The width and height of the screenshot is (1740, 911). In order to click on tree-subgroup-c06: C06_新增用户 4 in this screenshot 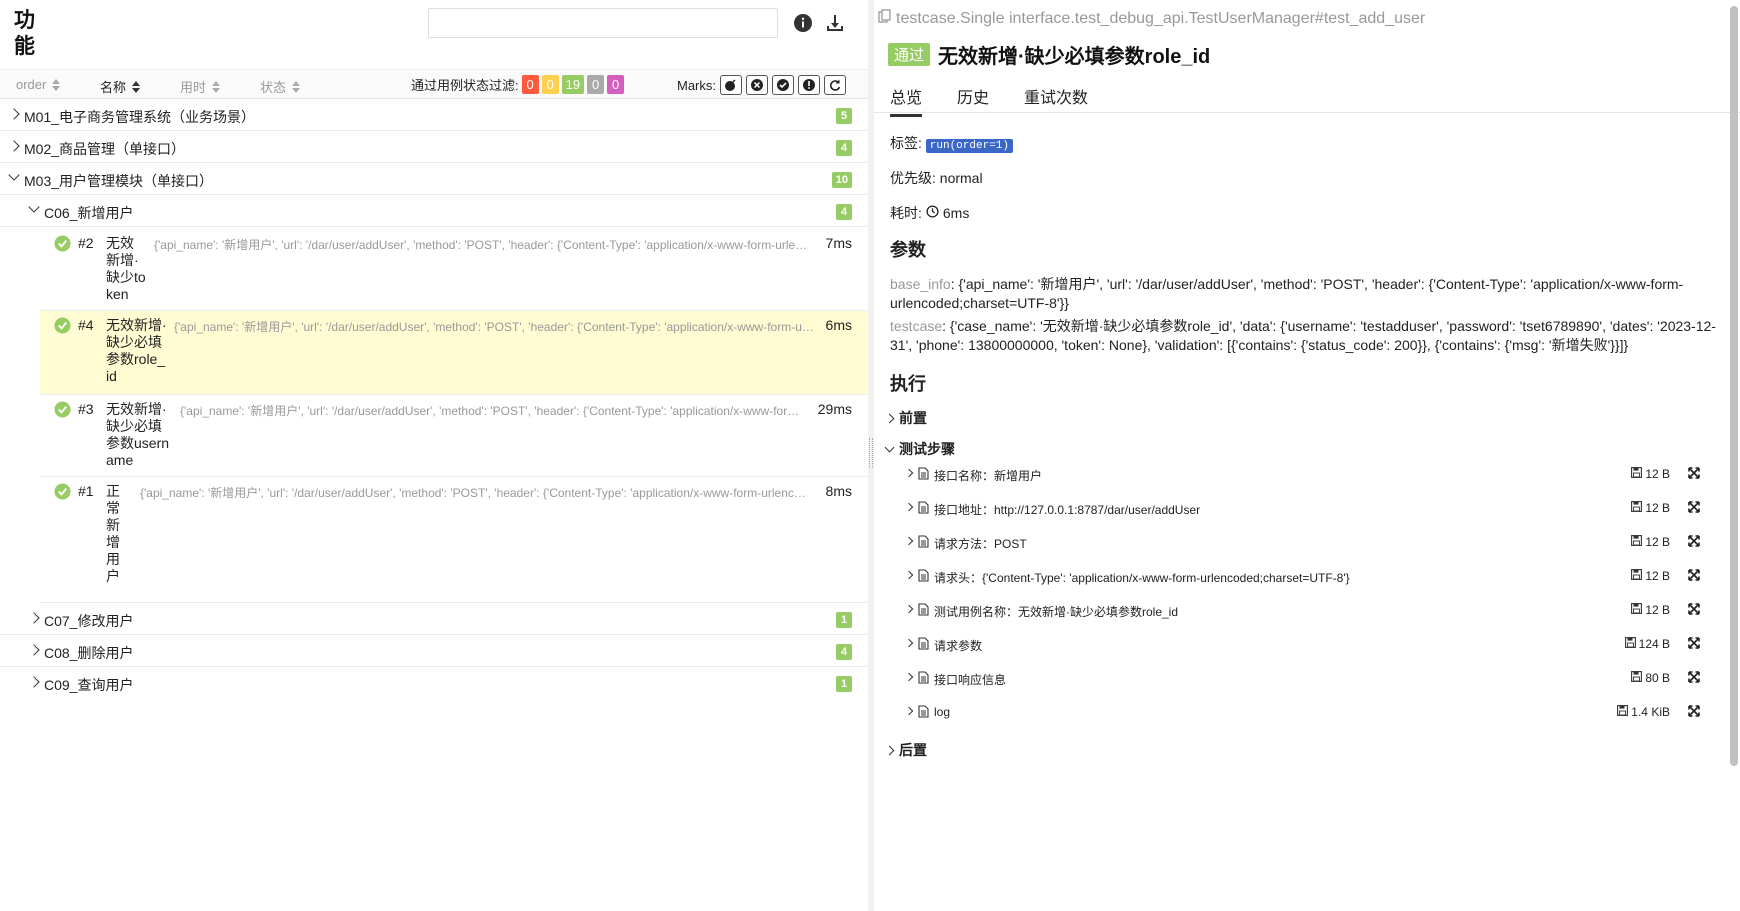, I will do `click(434, 211)`.